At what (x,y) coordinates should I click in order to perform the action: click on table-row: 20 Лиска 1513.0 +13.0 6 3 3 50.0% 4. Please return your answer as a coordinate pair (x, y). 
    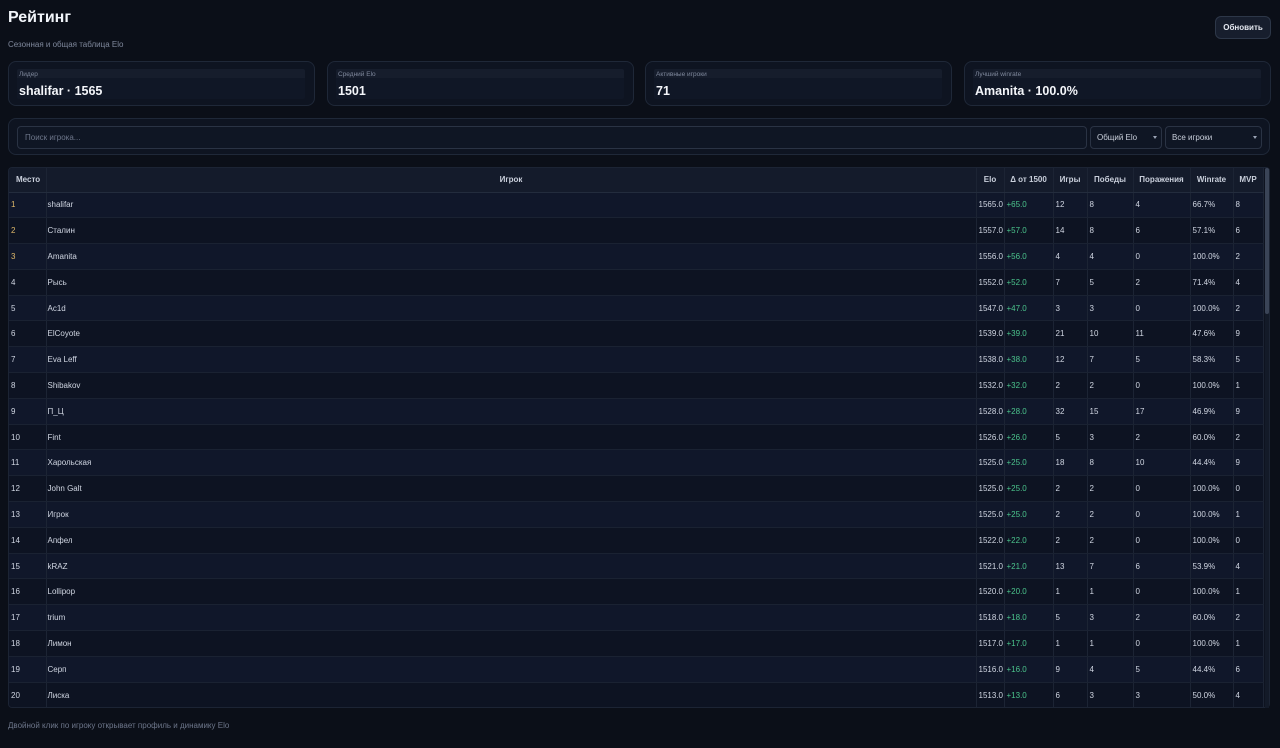
    Looking at the image, I should click on (636, 694).